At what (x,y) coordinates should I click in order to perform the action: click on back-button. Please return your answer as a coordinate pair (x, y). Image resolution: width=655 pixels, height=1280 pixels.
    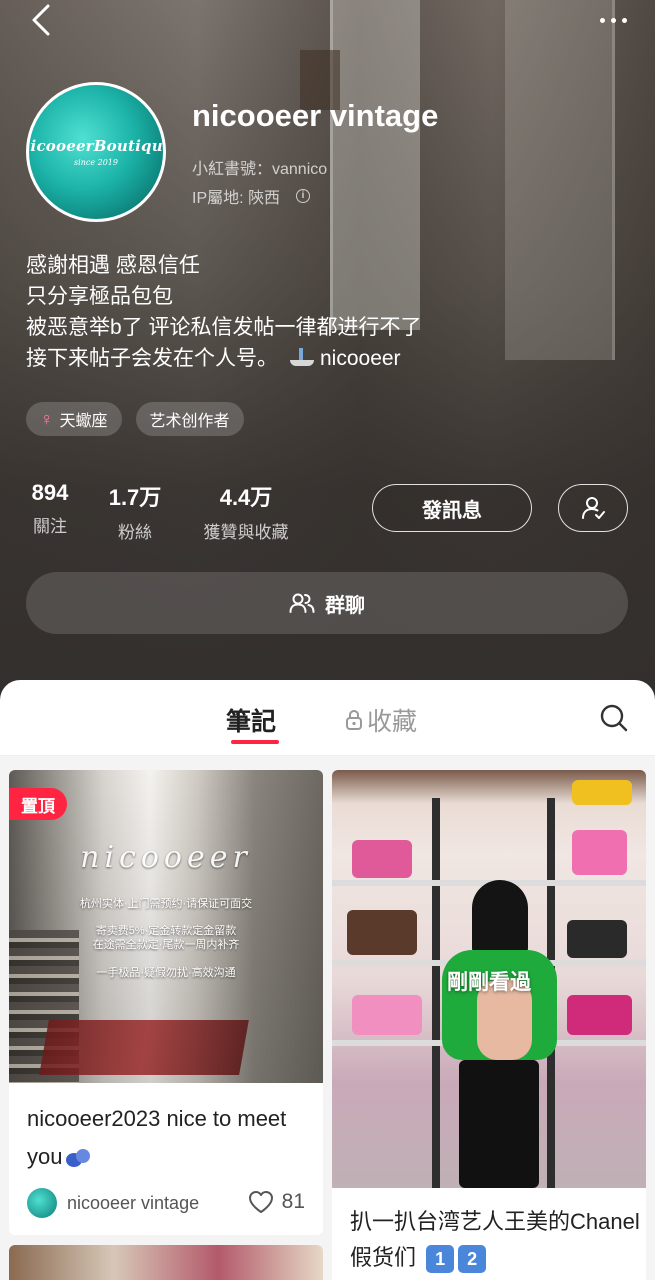
    Looking at the image, I should click on (42, 22).